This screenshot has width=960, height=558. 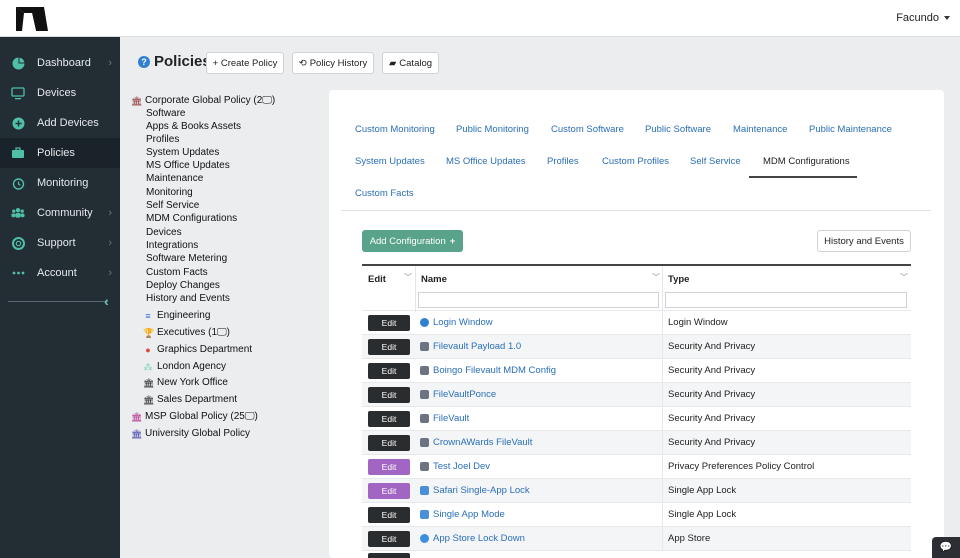 What do you see at coordinates (850, 129) in the screenshot?
I see `tab-public-maintenance: Public Maintenance` at bounding box center [850, 129].